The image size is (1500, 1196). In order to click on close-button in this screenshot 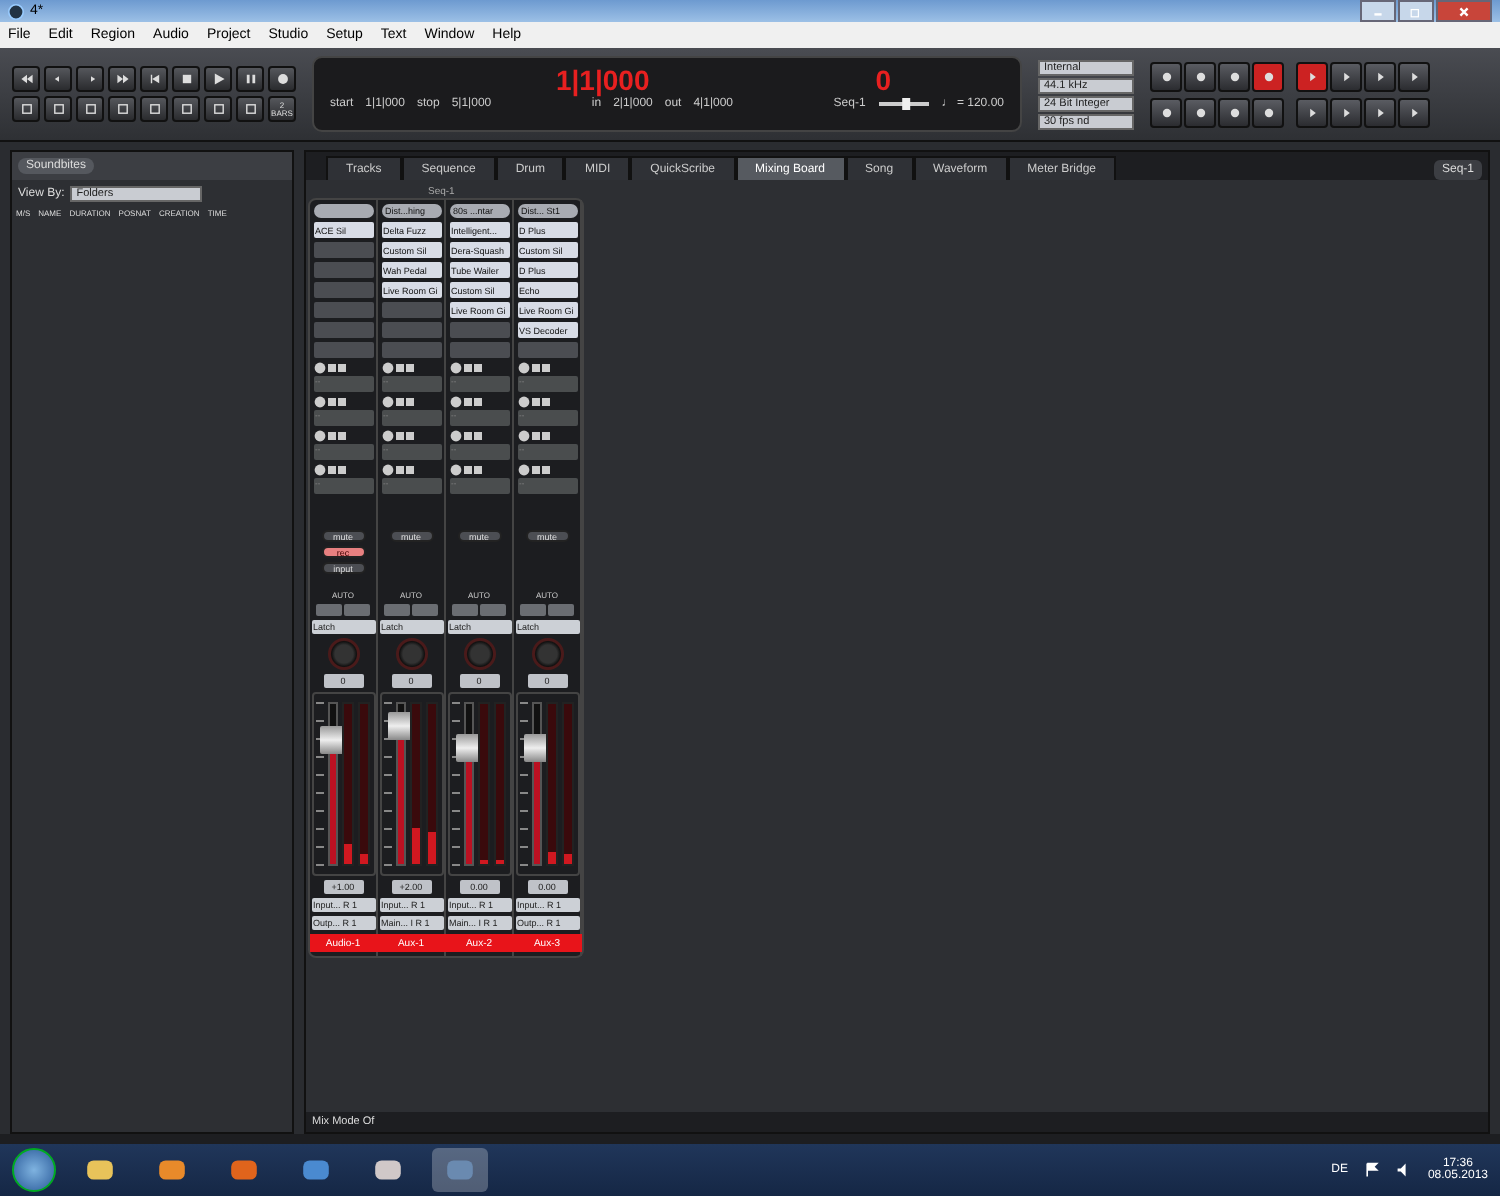, I will do `click(1464, 11)`.